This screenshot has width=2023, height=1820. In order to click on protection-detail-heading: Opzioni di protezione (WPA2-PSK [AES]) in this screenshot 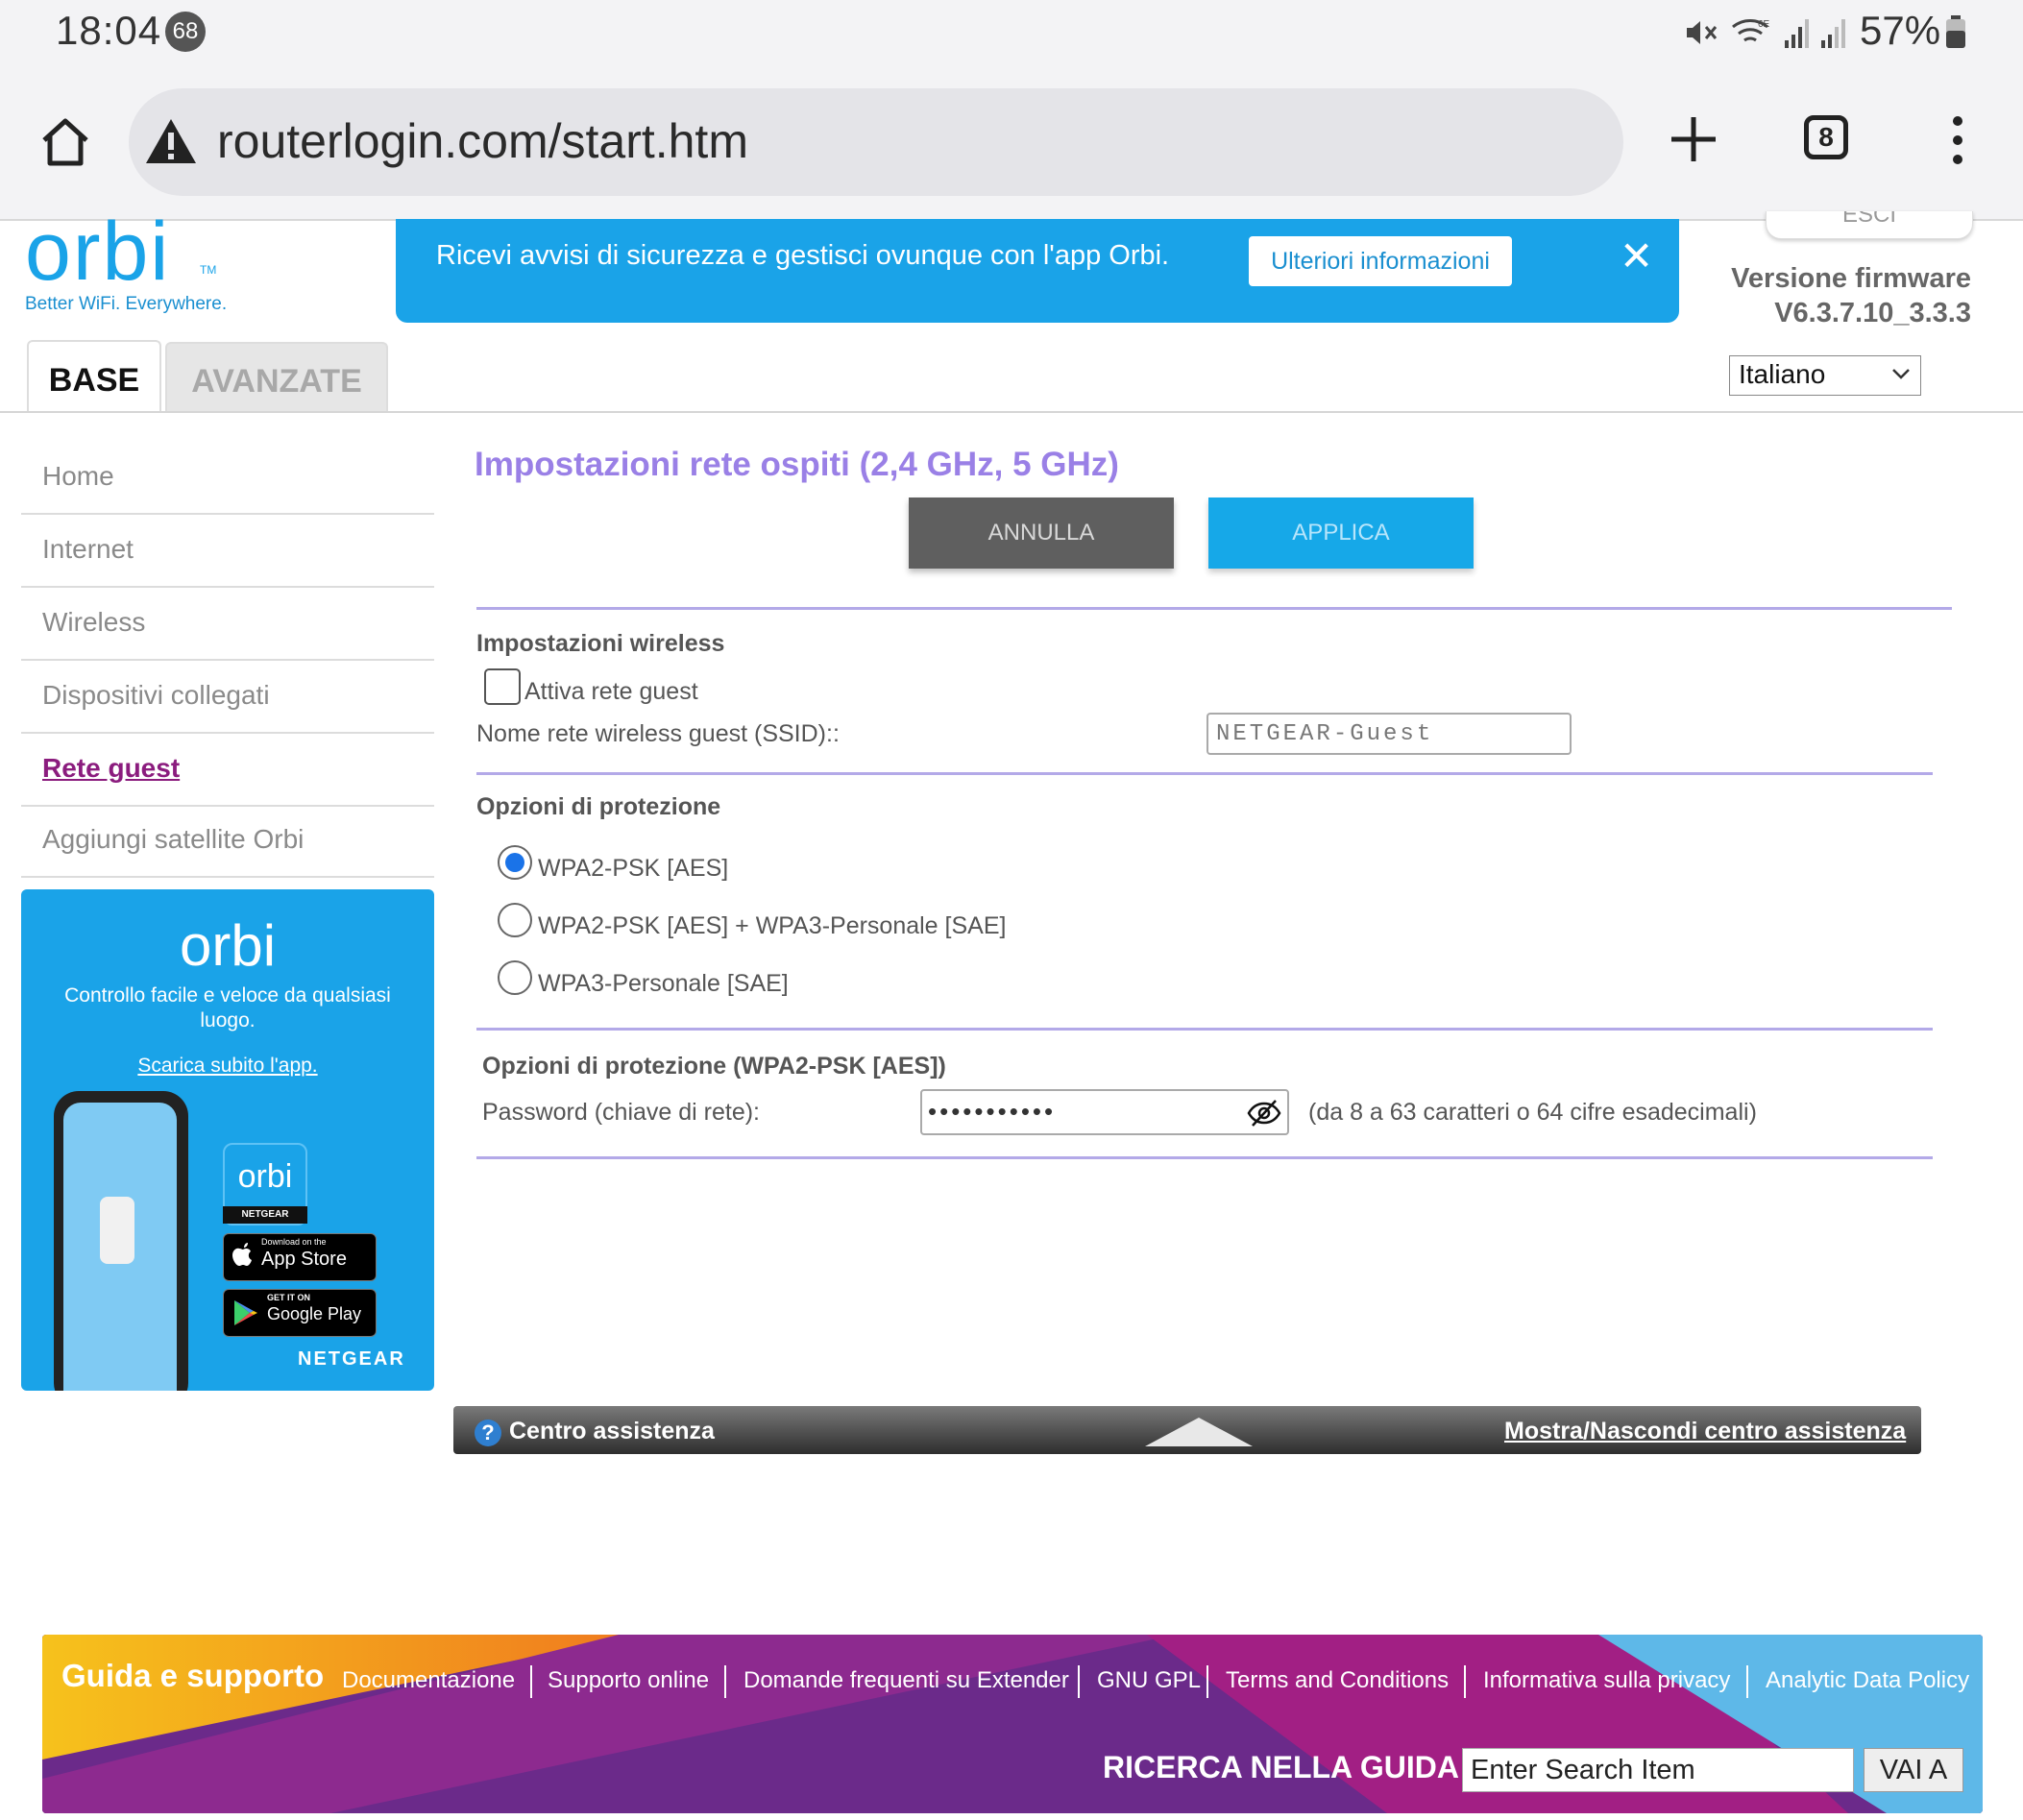, I will do `click(714, 1066)`.